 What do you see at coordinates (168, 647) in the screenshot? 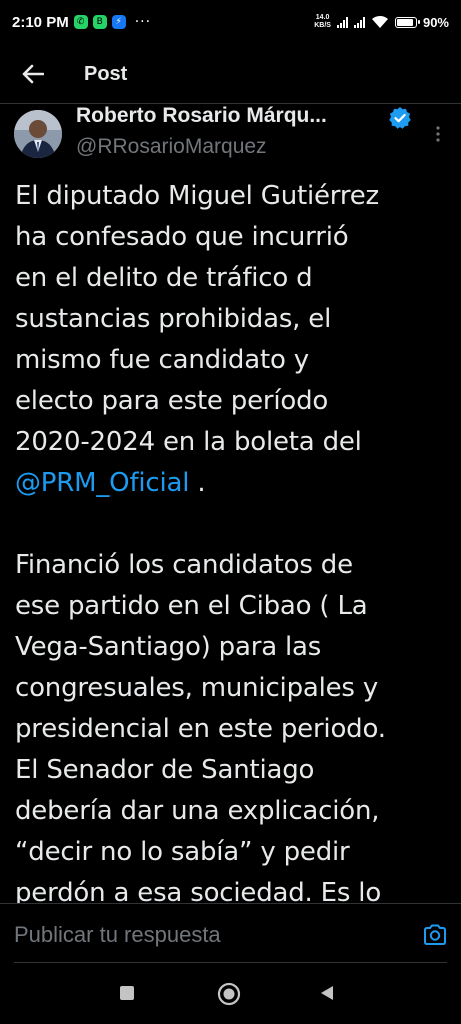
I see `tweet-line: Vega-Santiago) para las` at bounding box center [168, 647].